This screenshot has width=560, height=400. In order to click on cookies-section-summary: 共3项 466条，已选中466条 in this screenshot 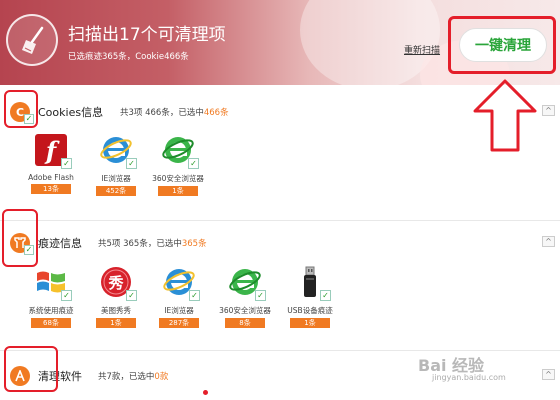, I will do `click(174, 113)`.